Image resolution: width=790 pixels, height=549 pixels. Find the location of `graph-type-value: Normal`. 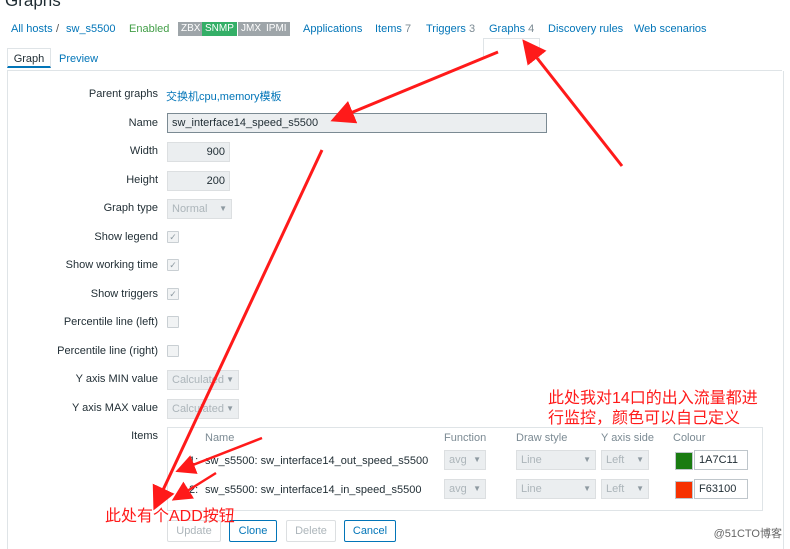

graph-type-value: Normal is located at coordinates (190, 209).